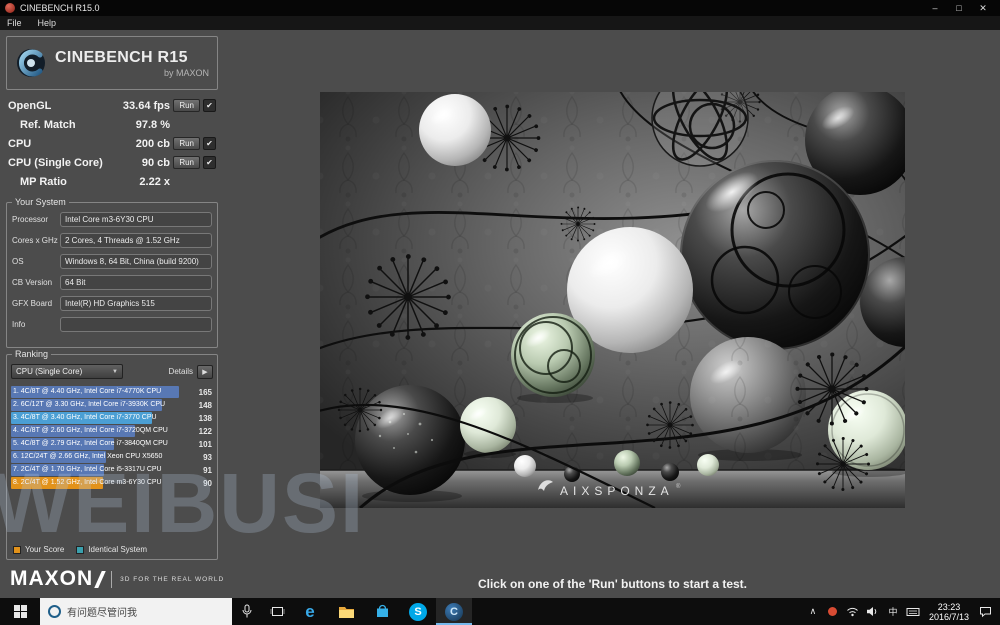 The image size is (1000, 625). What do you see at coordinates (948, 616) in the screenshot?
I see `clock-date: 2016/7/13` at bounding box center [948, 616].